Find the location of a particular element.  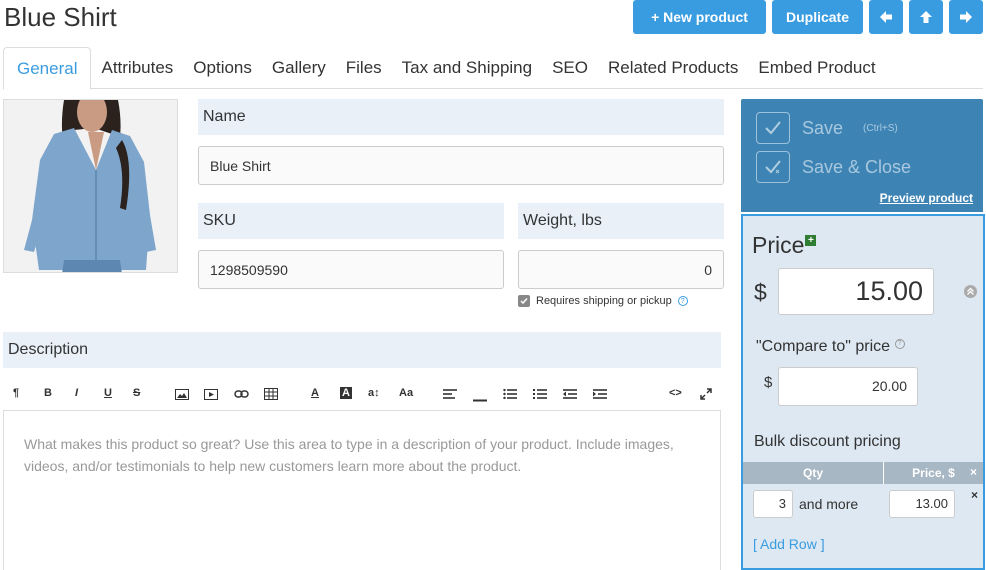

header-actions: + New product Duplicate is located at coordinates (808, 17).